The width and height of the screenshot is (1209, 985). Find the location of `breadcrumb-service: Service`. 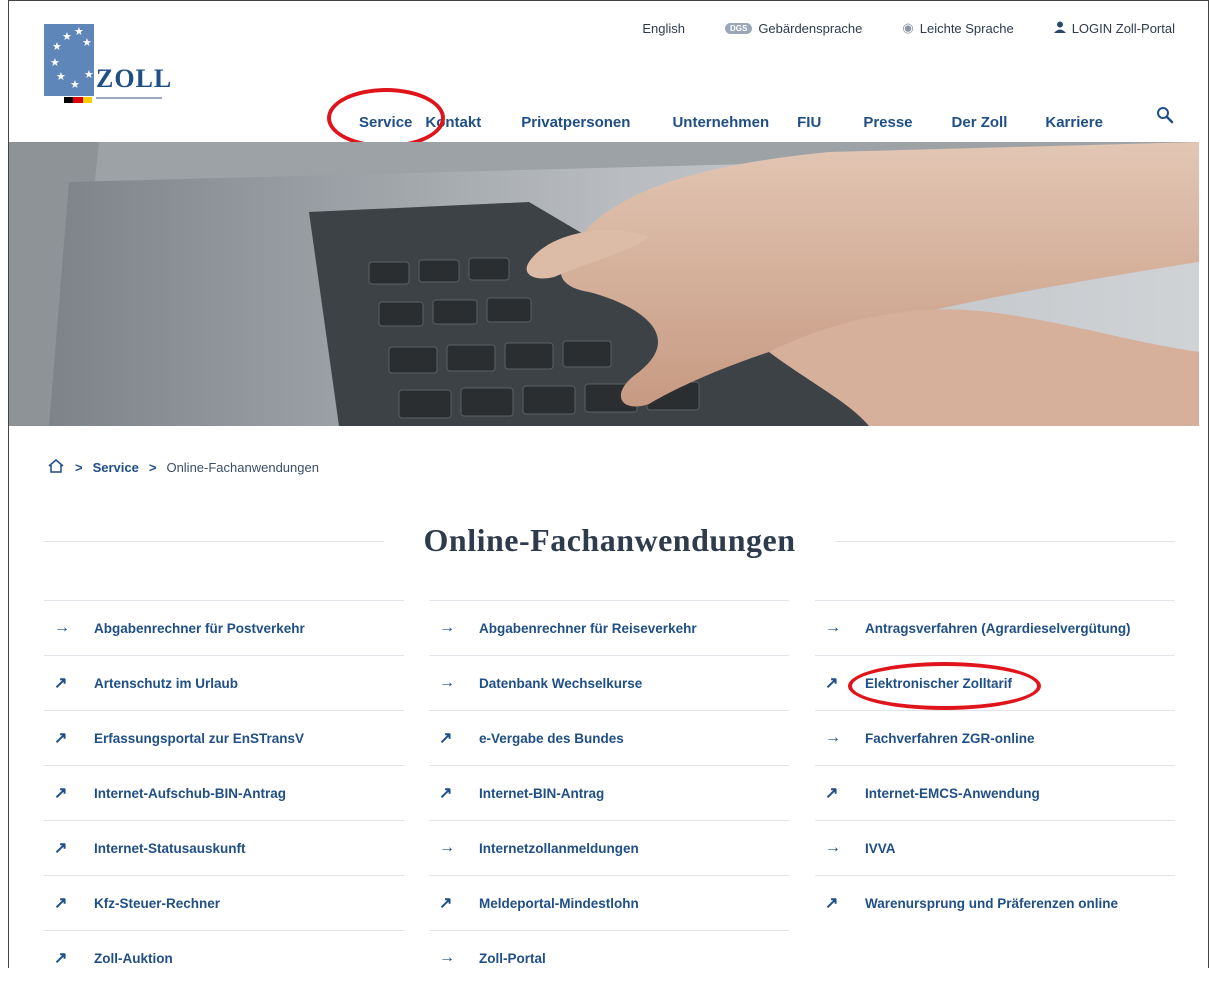

breadcrumb-service: Service is located at coordinates (116, 467).